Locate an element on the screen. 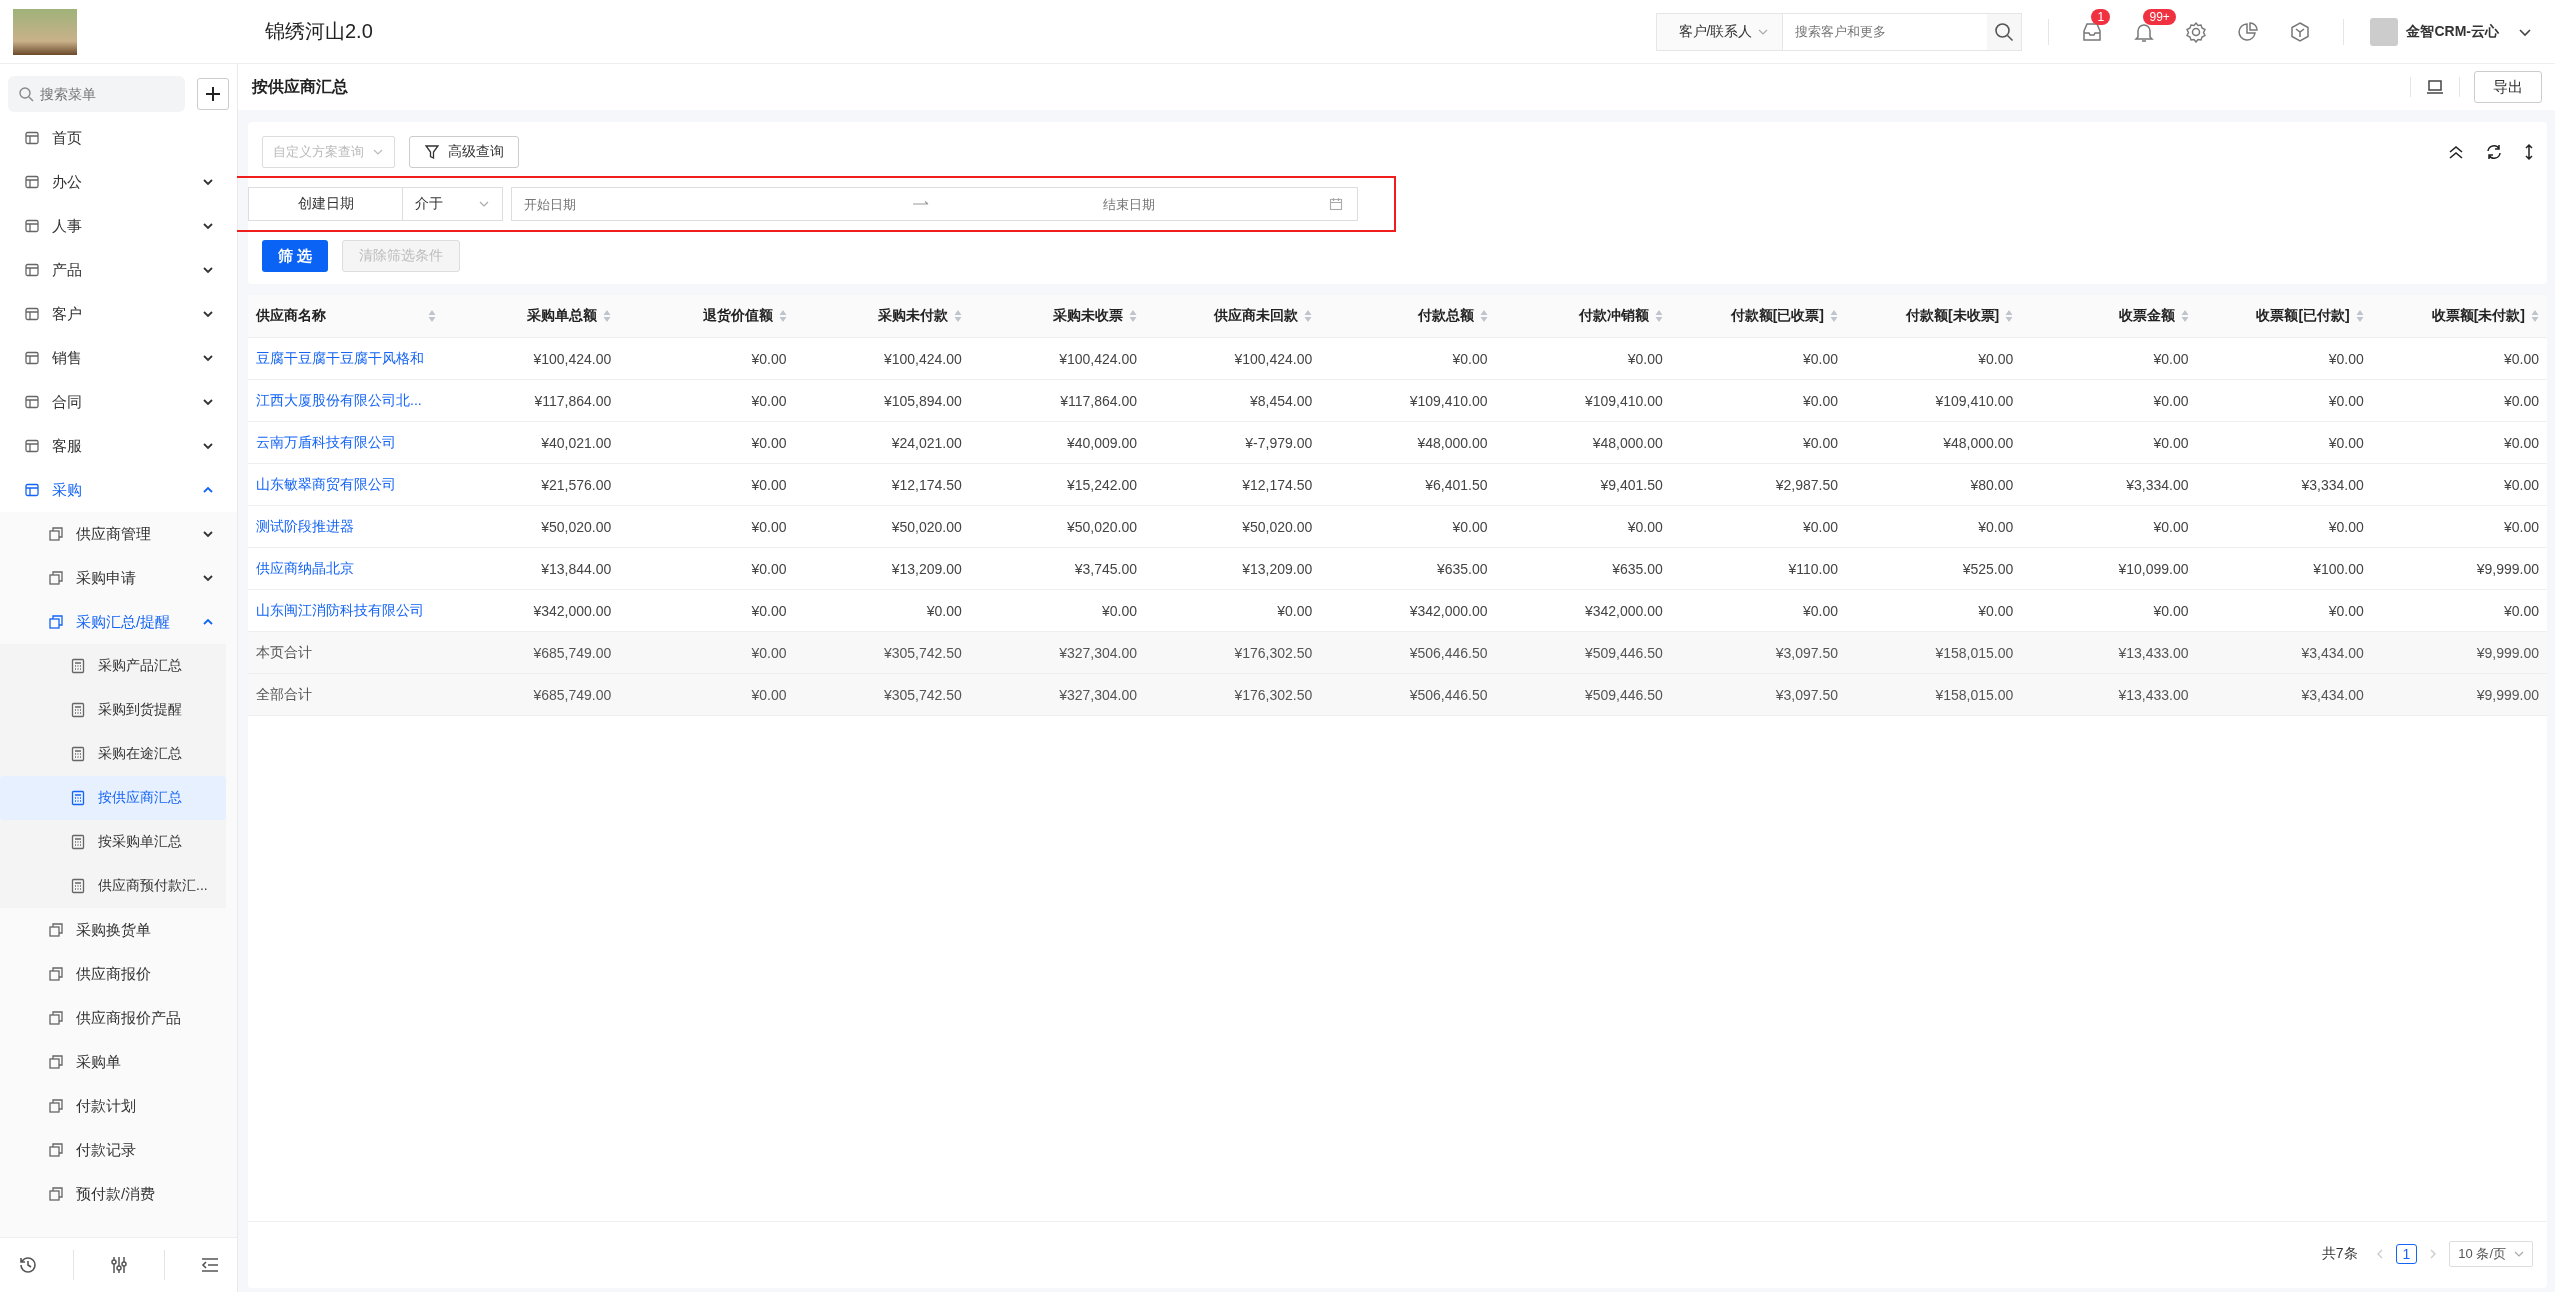  add-button is located at coordinates (213, 94).